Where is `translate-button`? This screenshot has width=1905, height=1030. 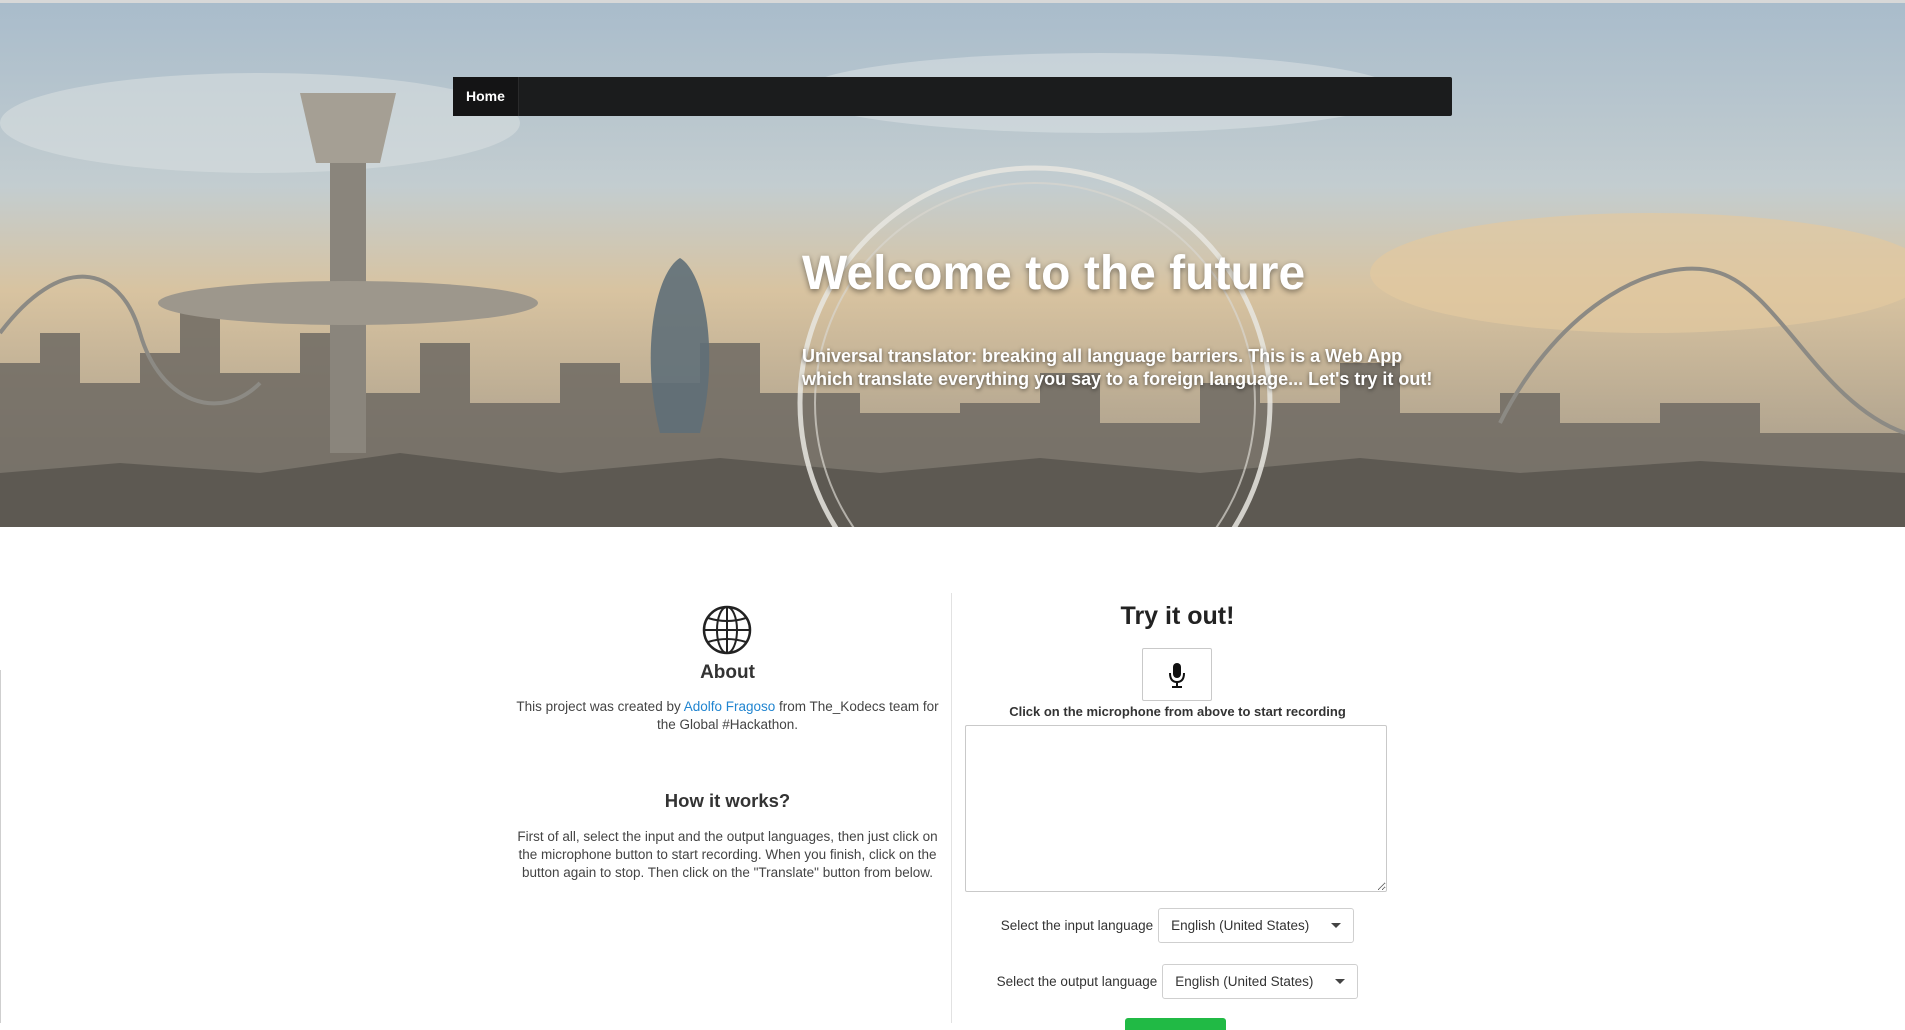
translate-button is located at coordinates (1175, 1024).